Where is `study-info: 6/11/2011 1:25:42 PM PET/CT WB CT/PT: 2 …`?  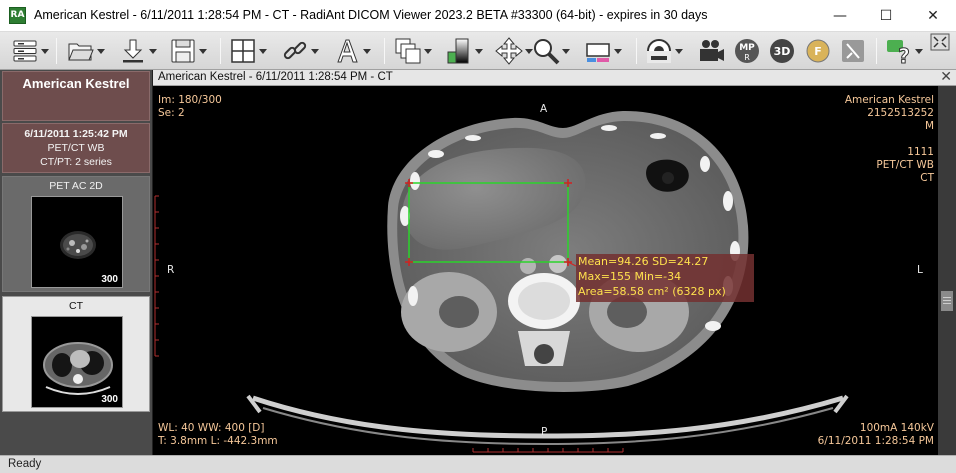
study-info: 6/11/2011 1:25:42 PM PET/CT WB CT/PT: 2 … is located at coordinates (76, 148).